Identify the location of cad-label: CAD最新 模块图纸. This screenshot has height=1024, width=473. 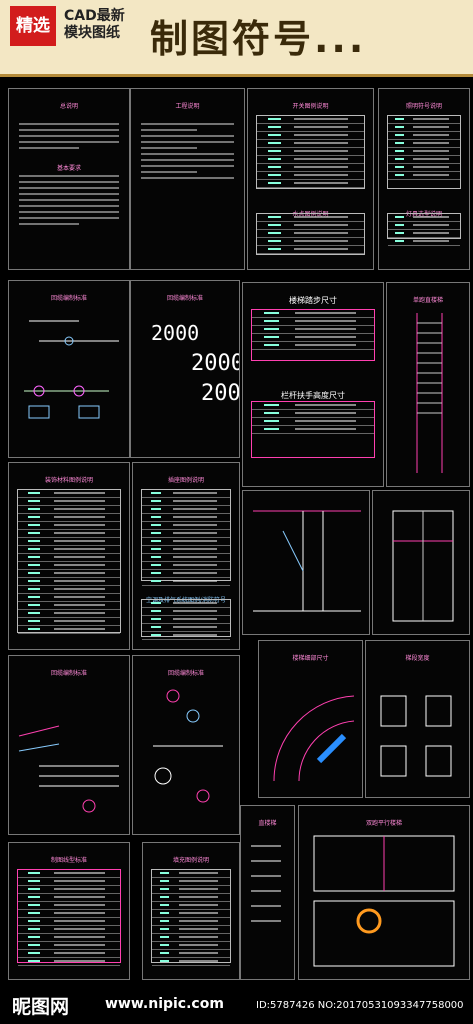
(94, 25).